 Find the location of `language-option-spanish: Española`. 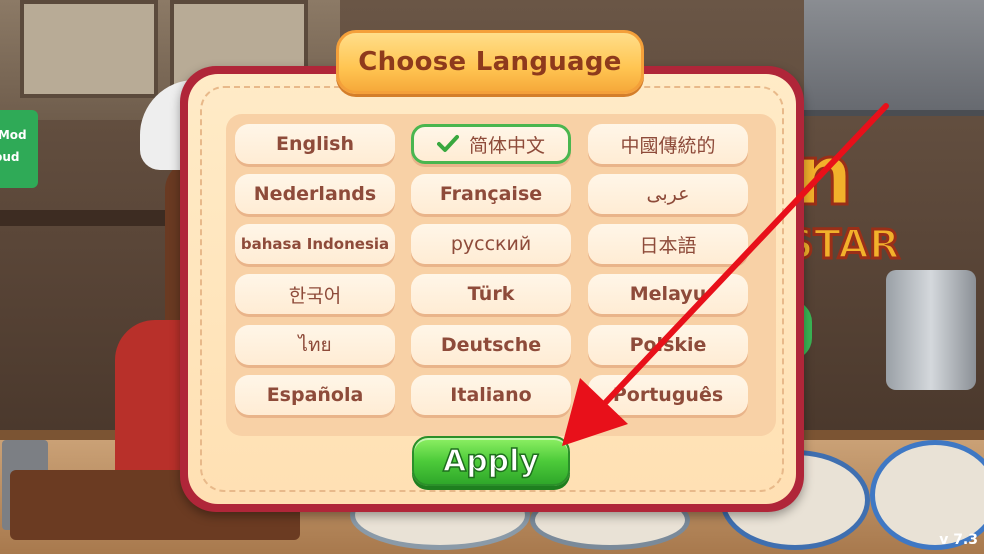

language-option-spanish: Española is located at coordinates (315, 395).